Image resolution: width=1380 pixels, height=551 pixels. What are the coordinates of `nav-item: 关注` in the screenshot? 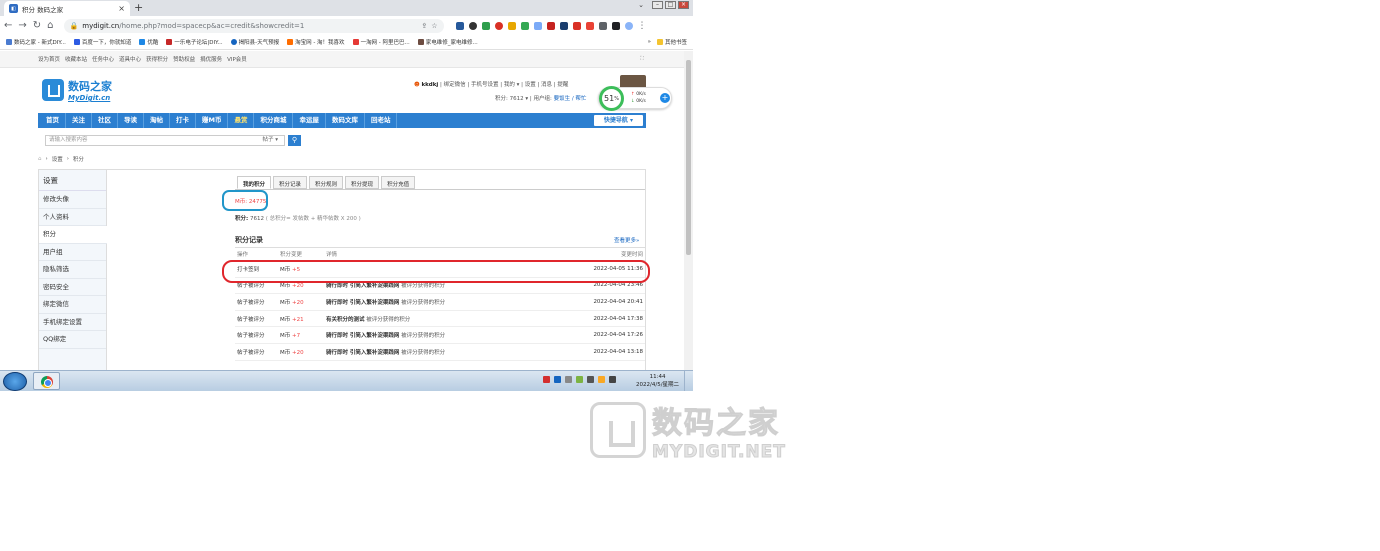 It's located at (79, 120).